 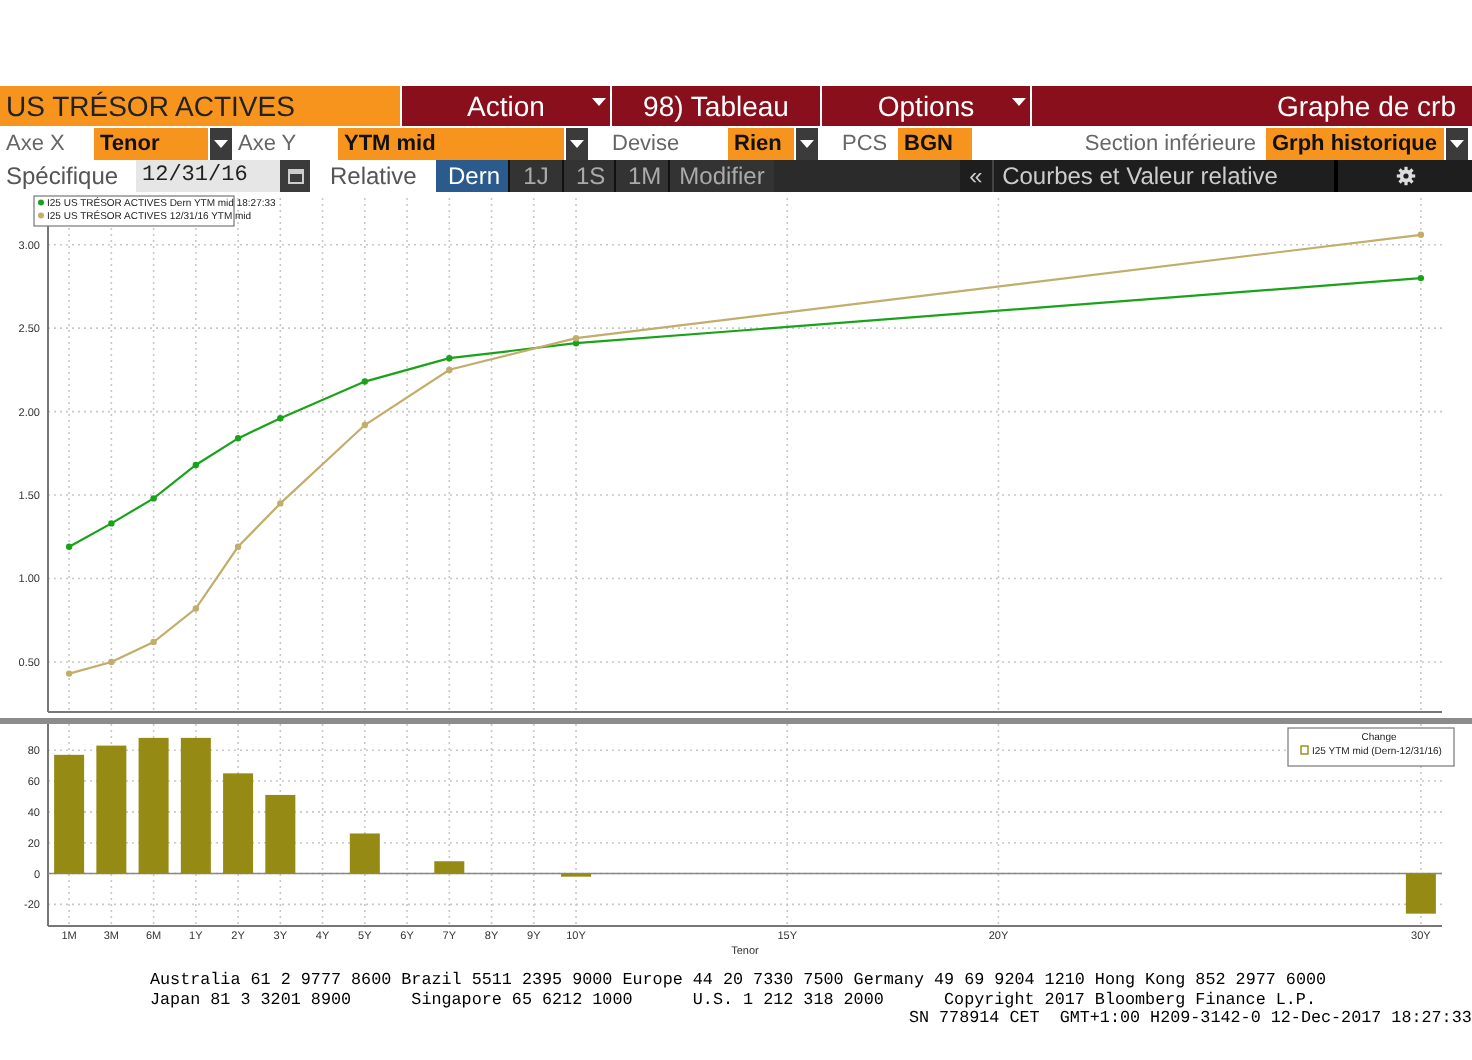 I want to click on relative-label: Relative, so click(x=373, y=176).